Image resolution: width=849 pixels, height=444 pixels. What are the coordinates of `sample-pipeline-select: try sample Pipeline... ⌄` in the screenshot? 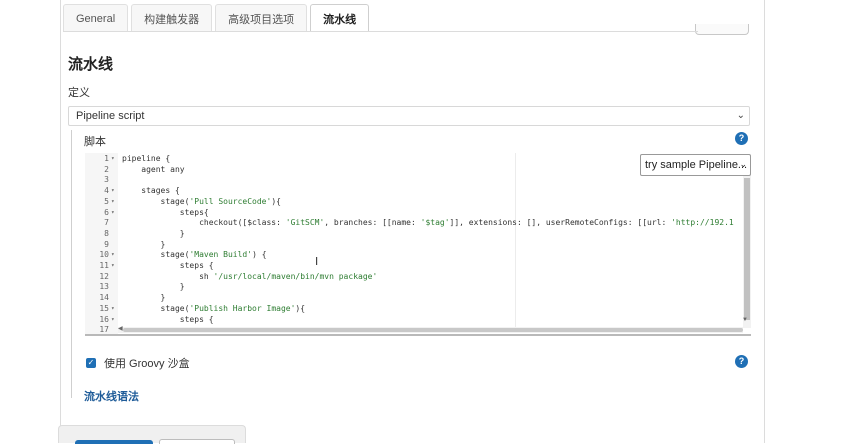 It's located at (695, 165).